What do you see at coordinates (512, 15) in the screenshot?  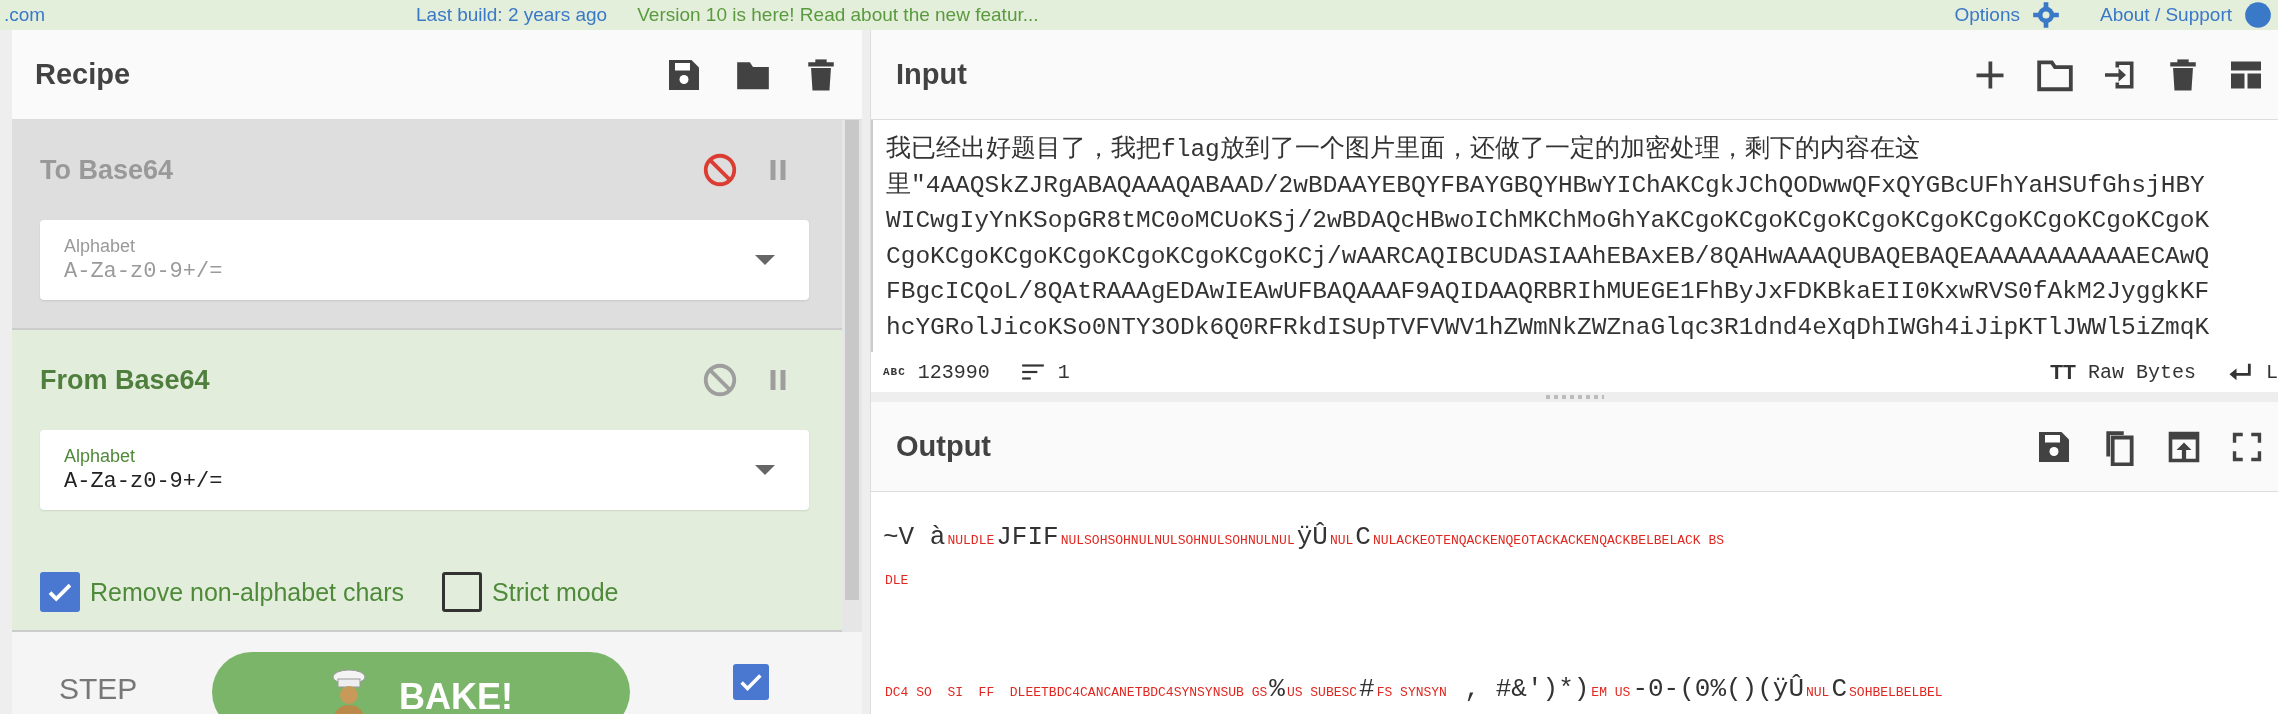 I see `build-info: Last build: 2 years ago` at bounding box center [512, 15].